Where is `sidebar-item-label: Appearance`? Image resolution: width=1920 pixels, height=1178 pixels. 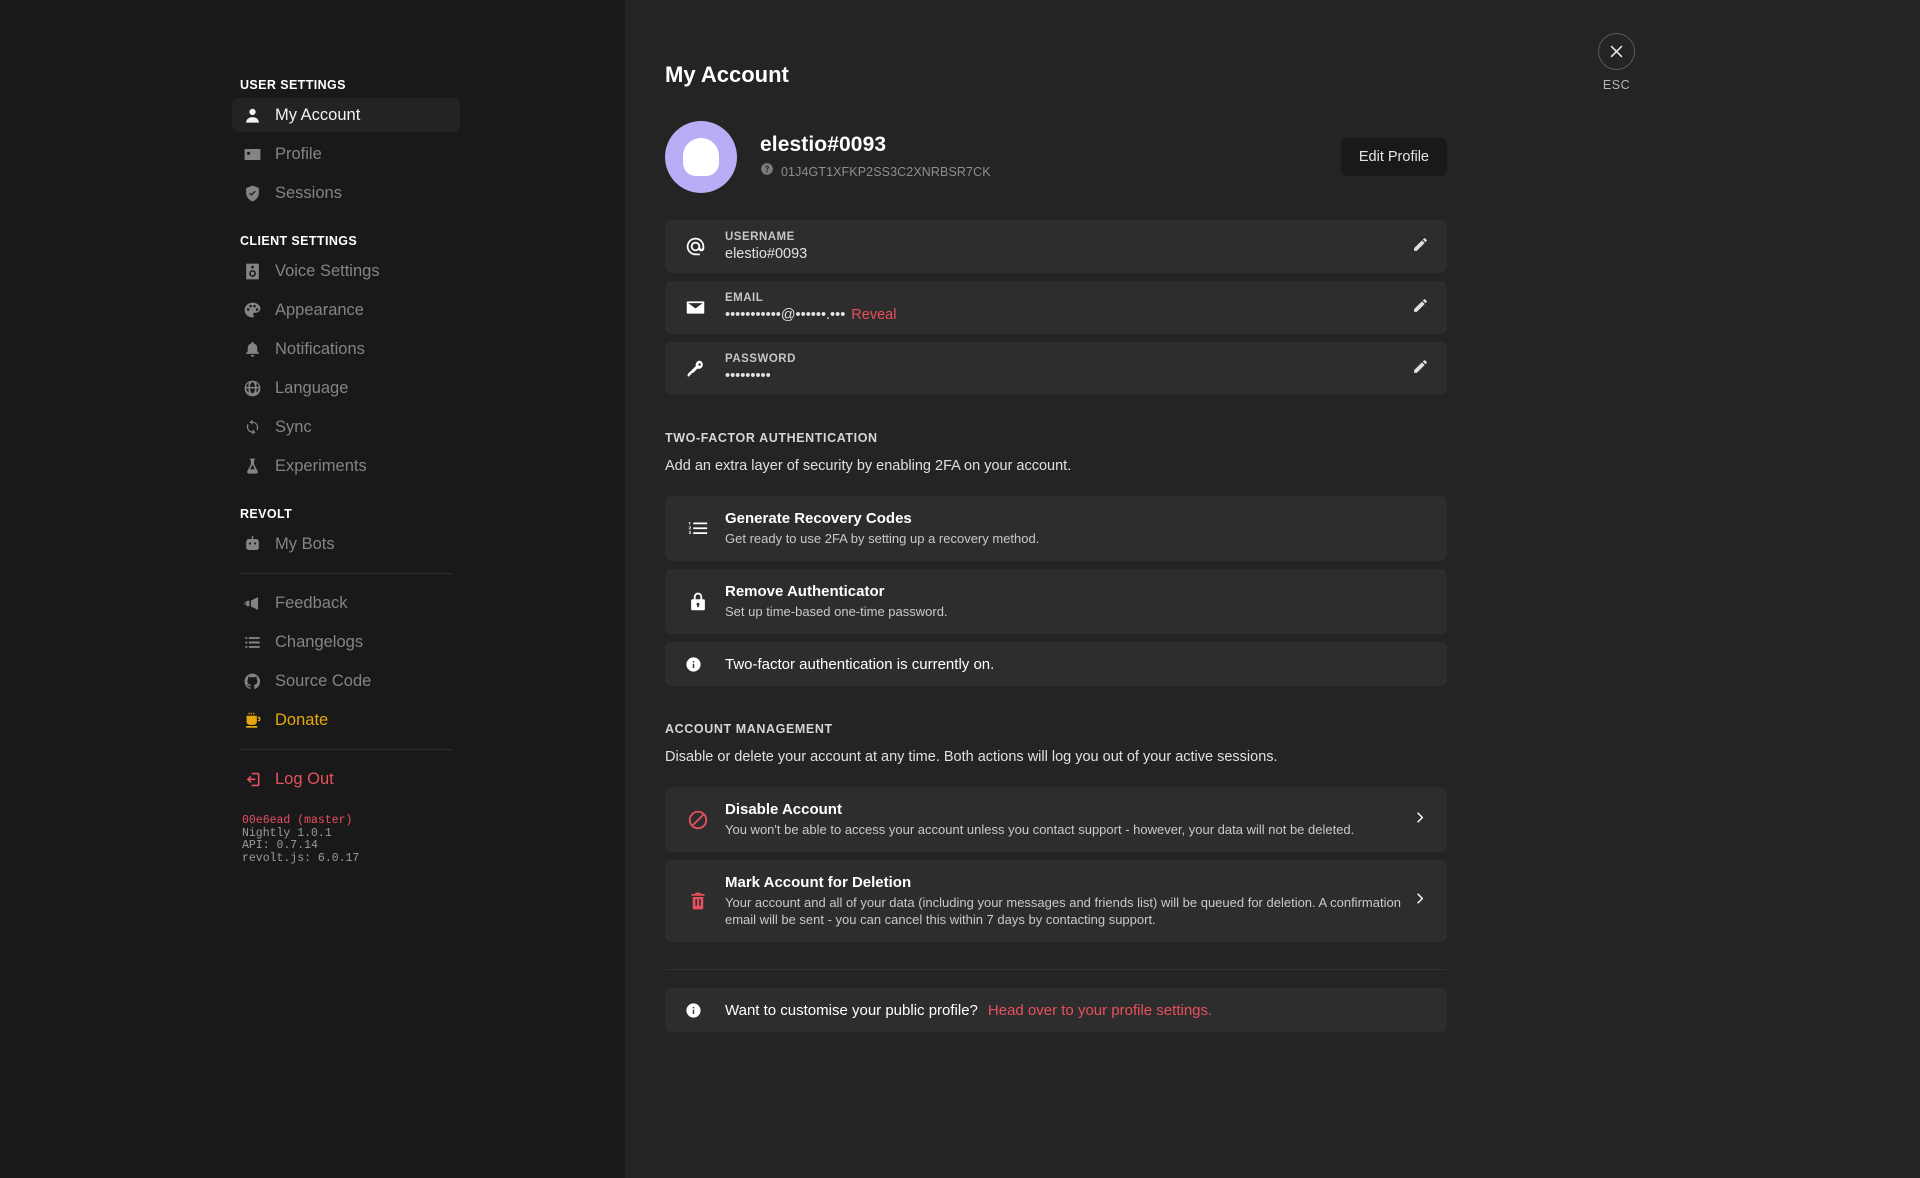
sidebar-item-label: Appearance is located at coordinates (319, 309).